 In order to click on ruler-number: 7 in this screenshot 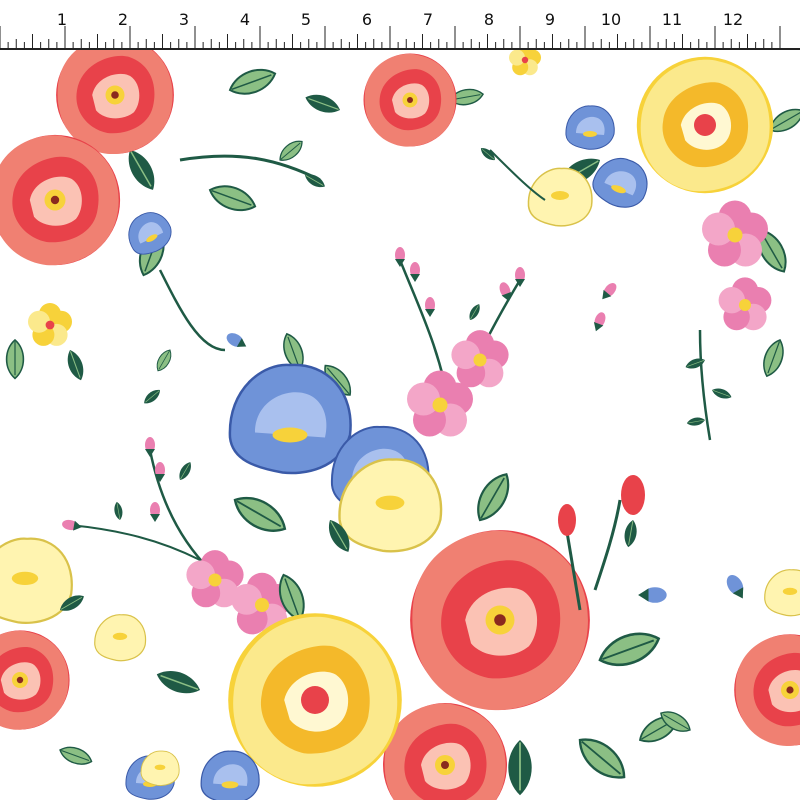, I will do `click(428, 19)`.